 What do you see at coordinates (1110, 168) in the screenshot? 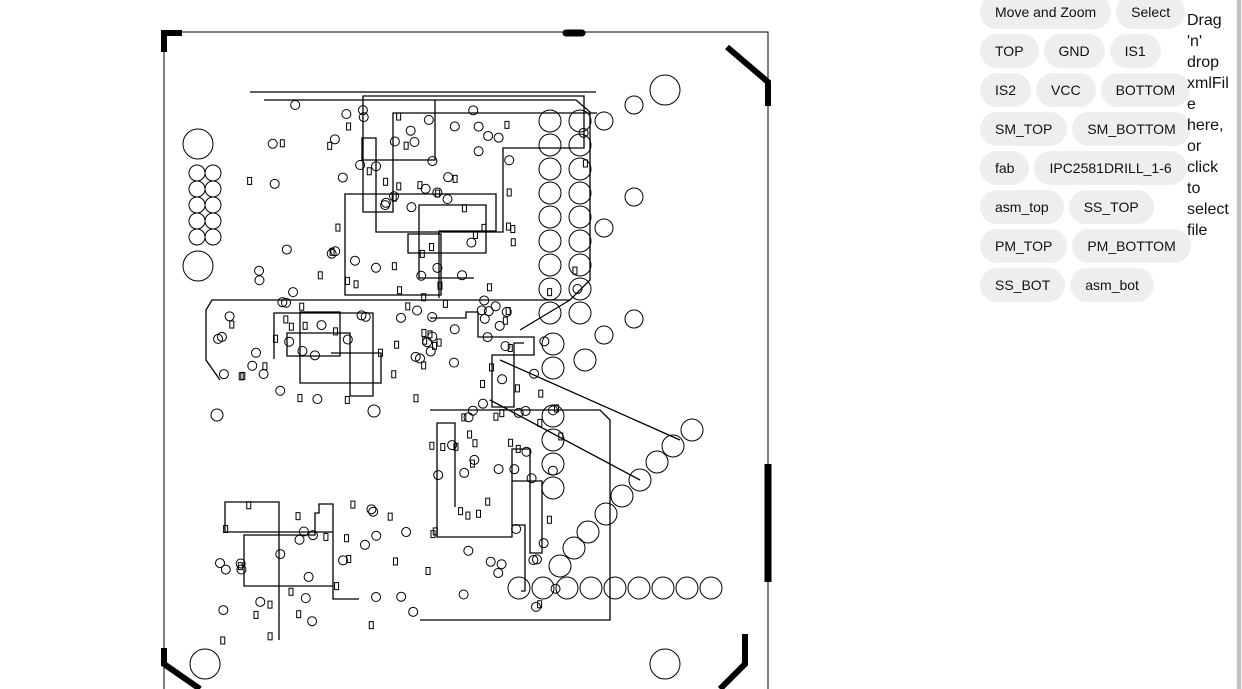
I see `ipc2581drill-1-6-button: IPC2581DRILL_1-6` at bounding box center [1110, 168].